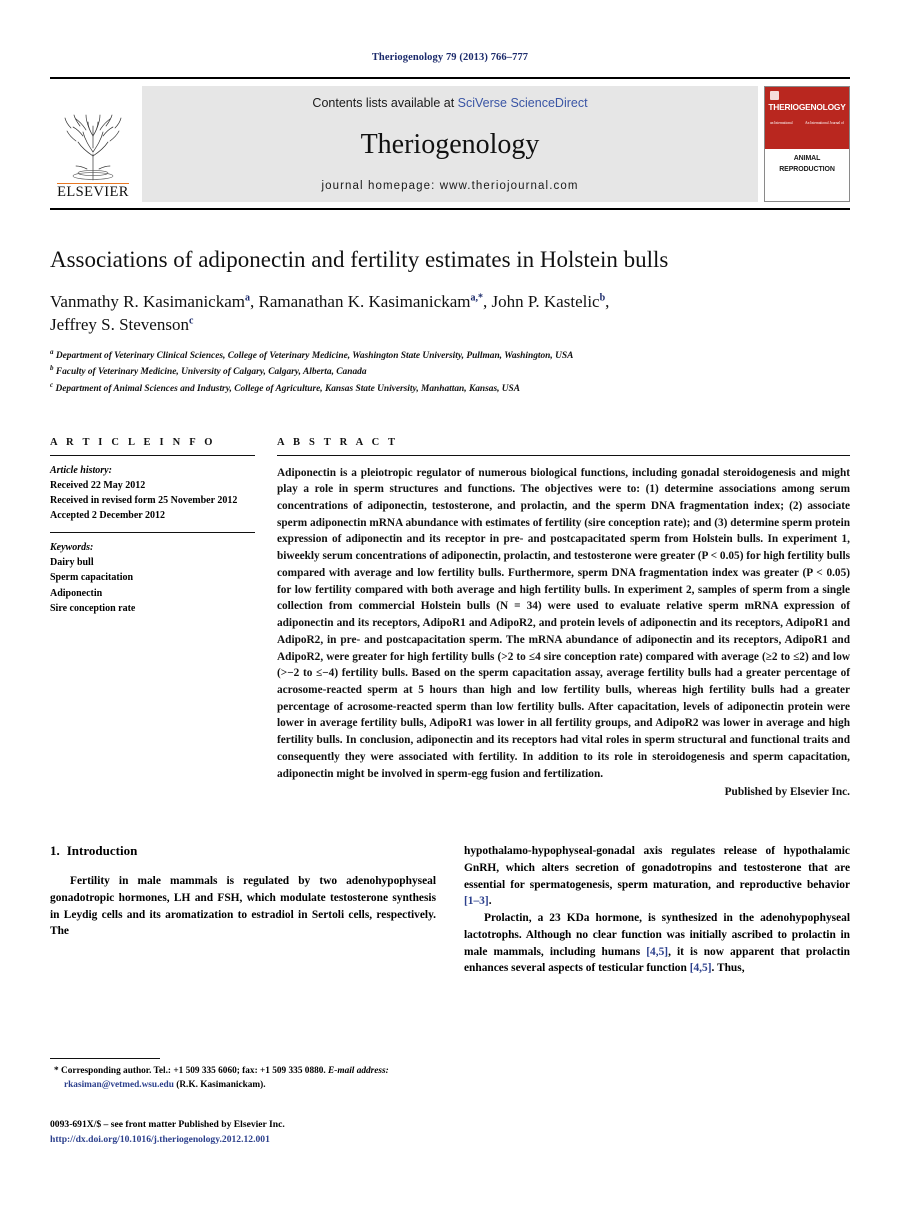  What do you see at coordinates (119, 1085) in the screenshot?
I see `email-link: rkasiman@vetmed.wsu.edu` at bounding box center [119, 1085].